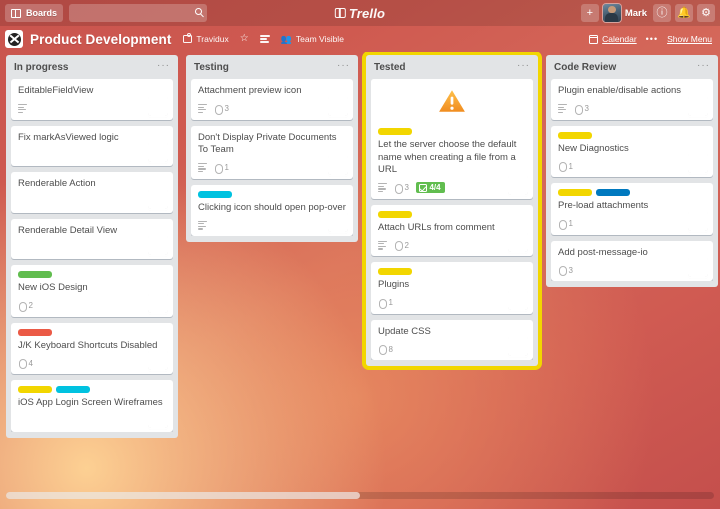 Image resolution: width=720 pixels, height=509 pixels. Describe the element at coordinates (92, 69) in the screenshot. I see `list-header: In progress ···` at that location.